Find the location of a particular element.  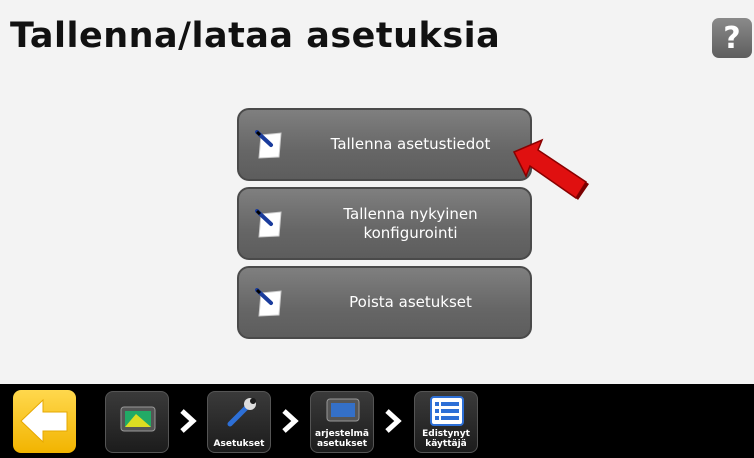

breadcrumb-display is located at coordinates (137, 422).